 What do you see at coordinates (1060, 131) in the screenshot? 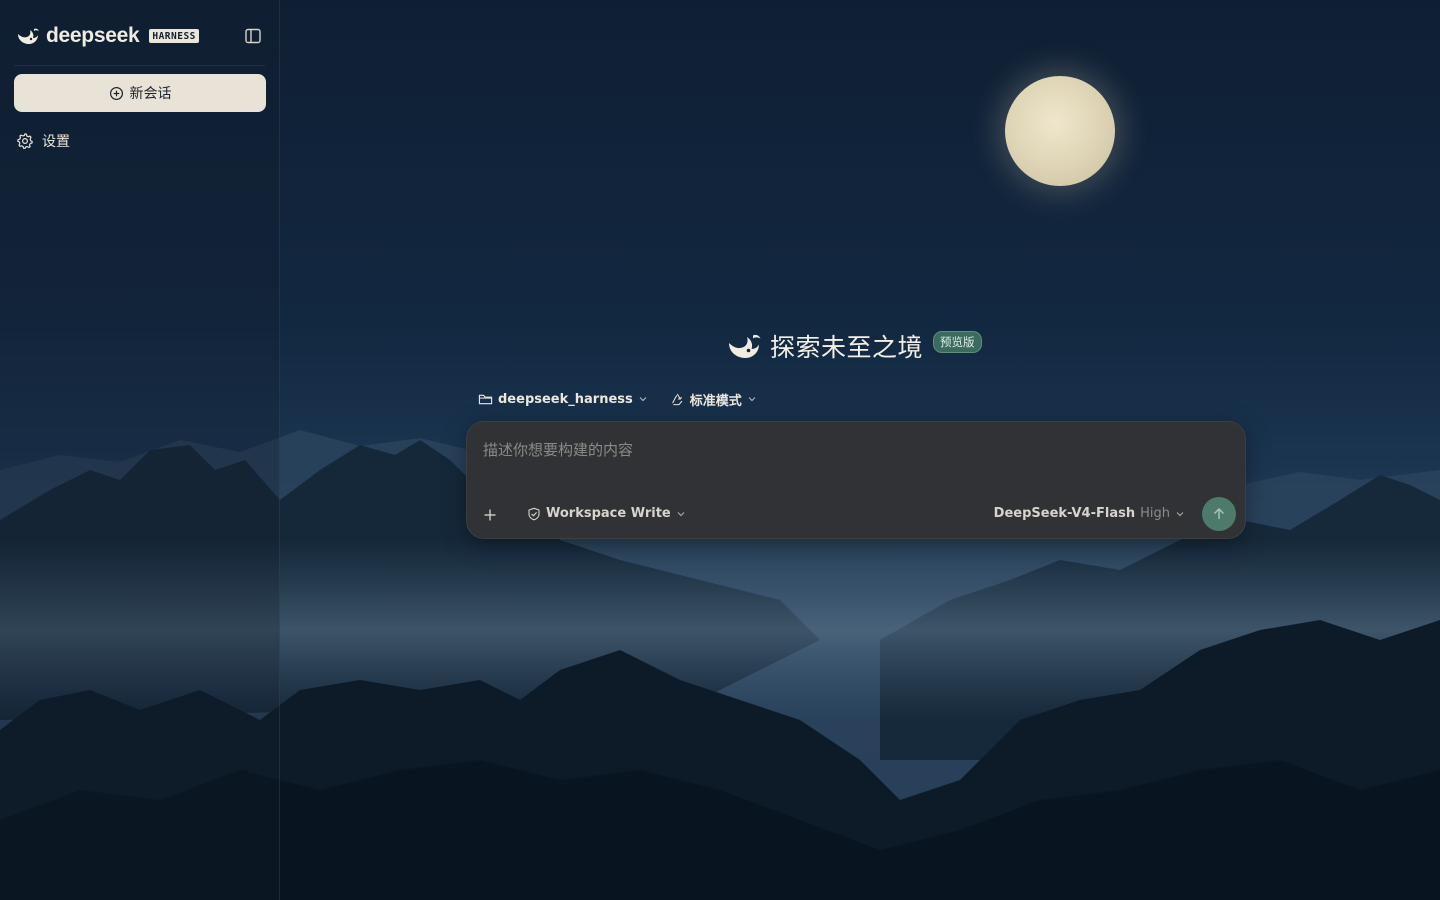
I see `moon` at bounding box center [1060, 131].